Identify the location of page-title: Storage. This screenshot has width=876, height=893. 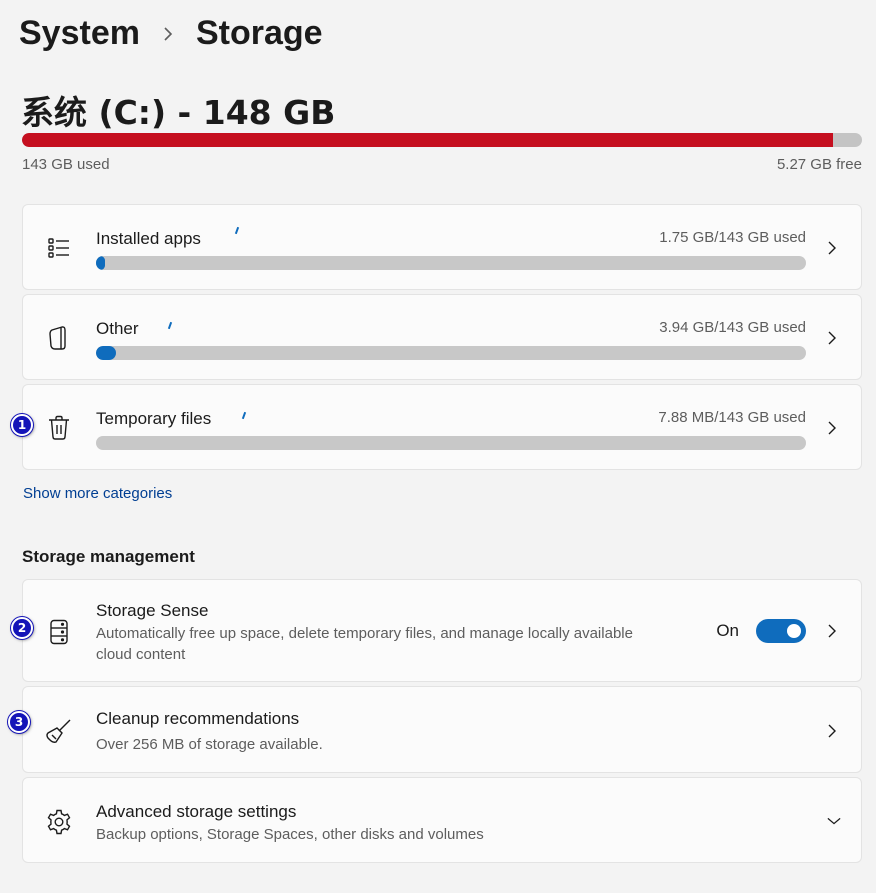
(259, 33).